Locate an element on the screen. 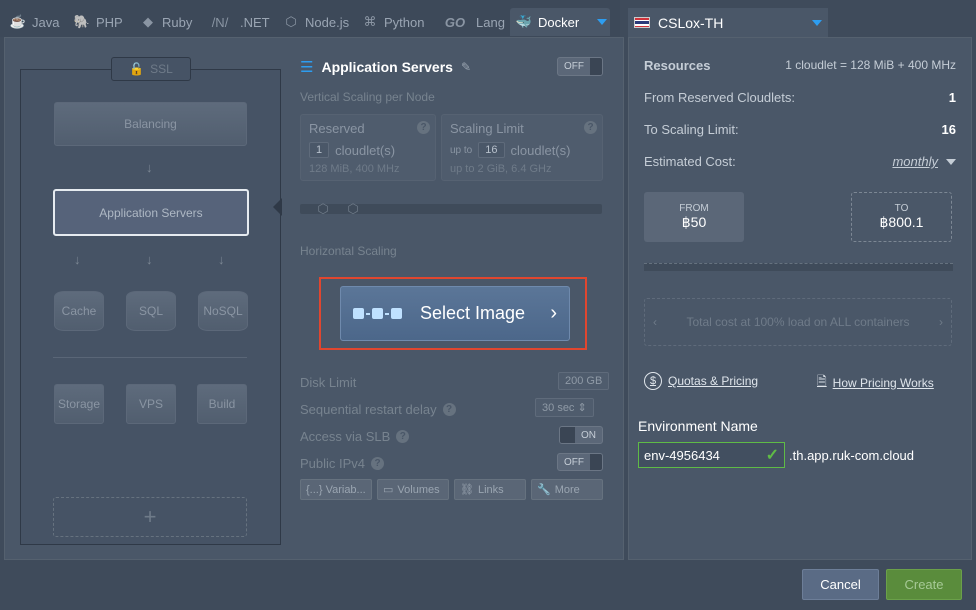 The image size is (976, 610). env-name-input: env-4956434 ✓ is located at coordinates (711, 455).